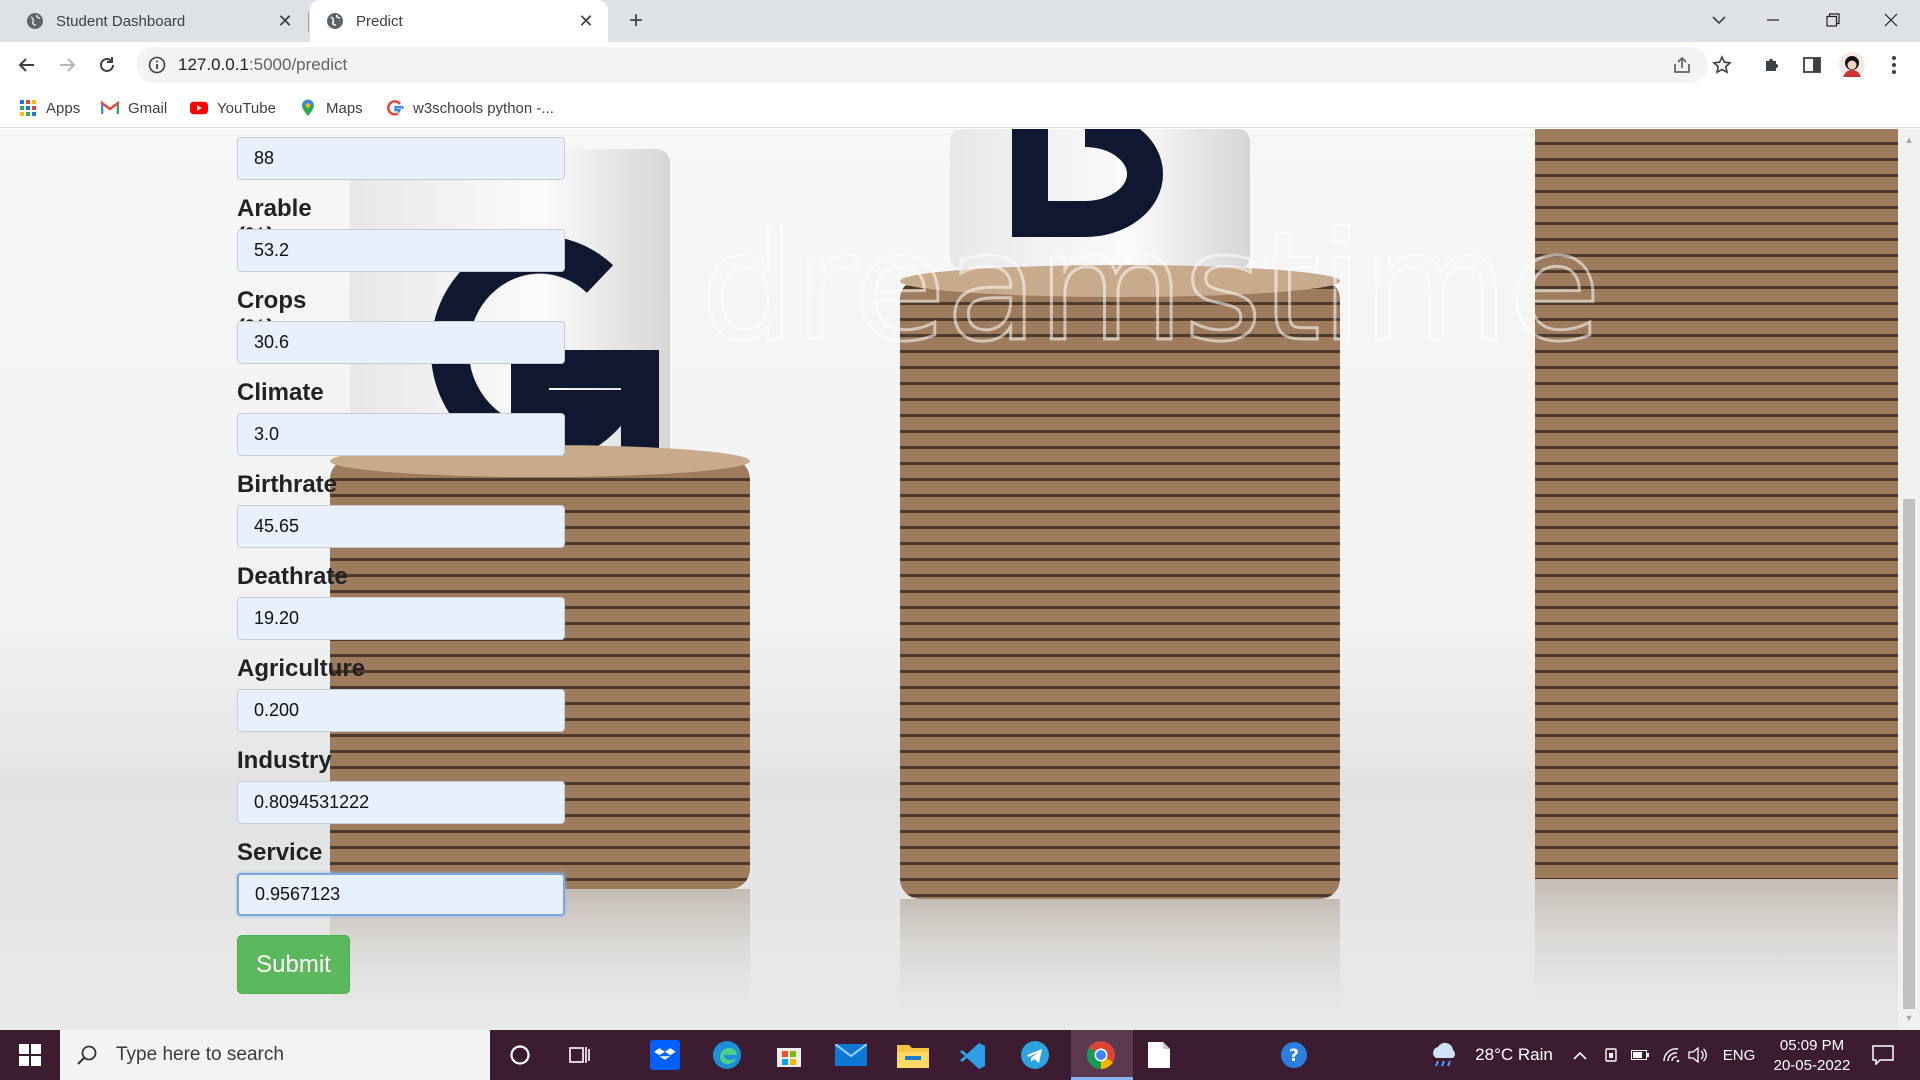 The height and width of the screenshot is (1080, 1920). What do you see at coordinates (401, 802) in the screenshot?
I see `industry-input` at bounding box center [401, 802].